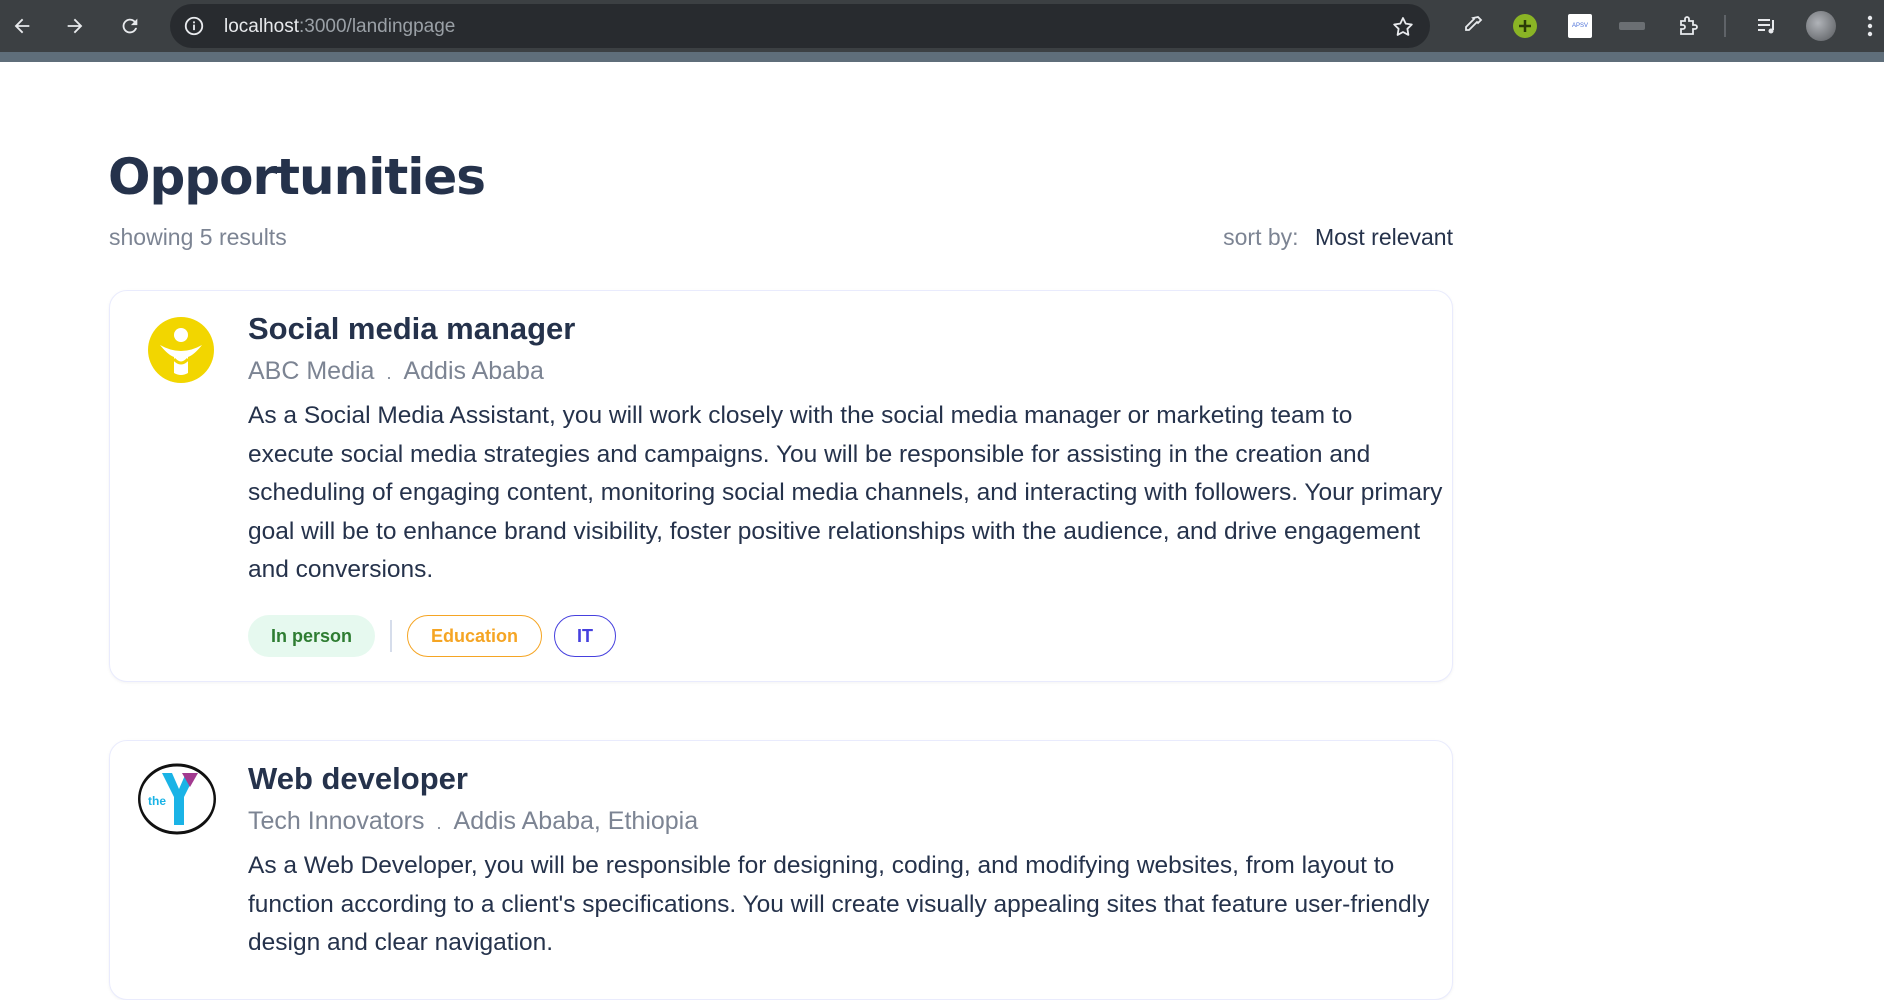  I want to click on eyedropper-extension-icon, so click(1472, 26).